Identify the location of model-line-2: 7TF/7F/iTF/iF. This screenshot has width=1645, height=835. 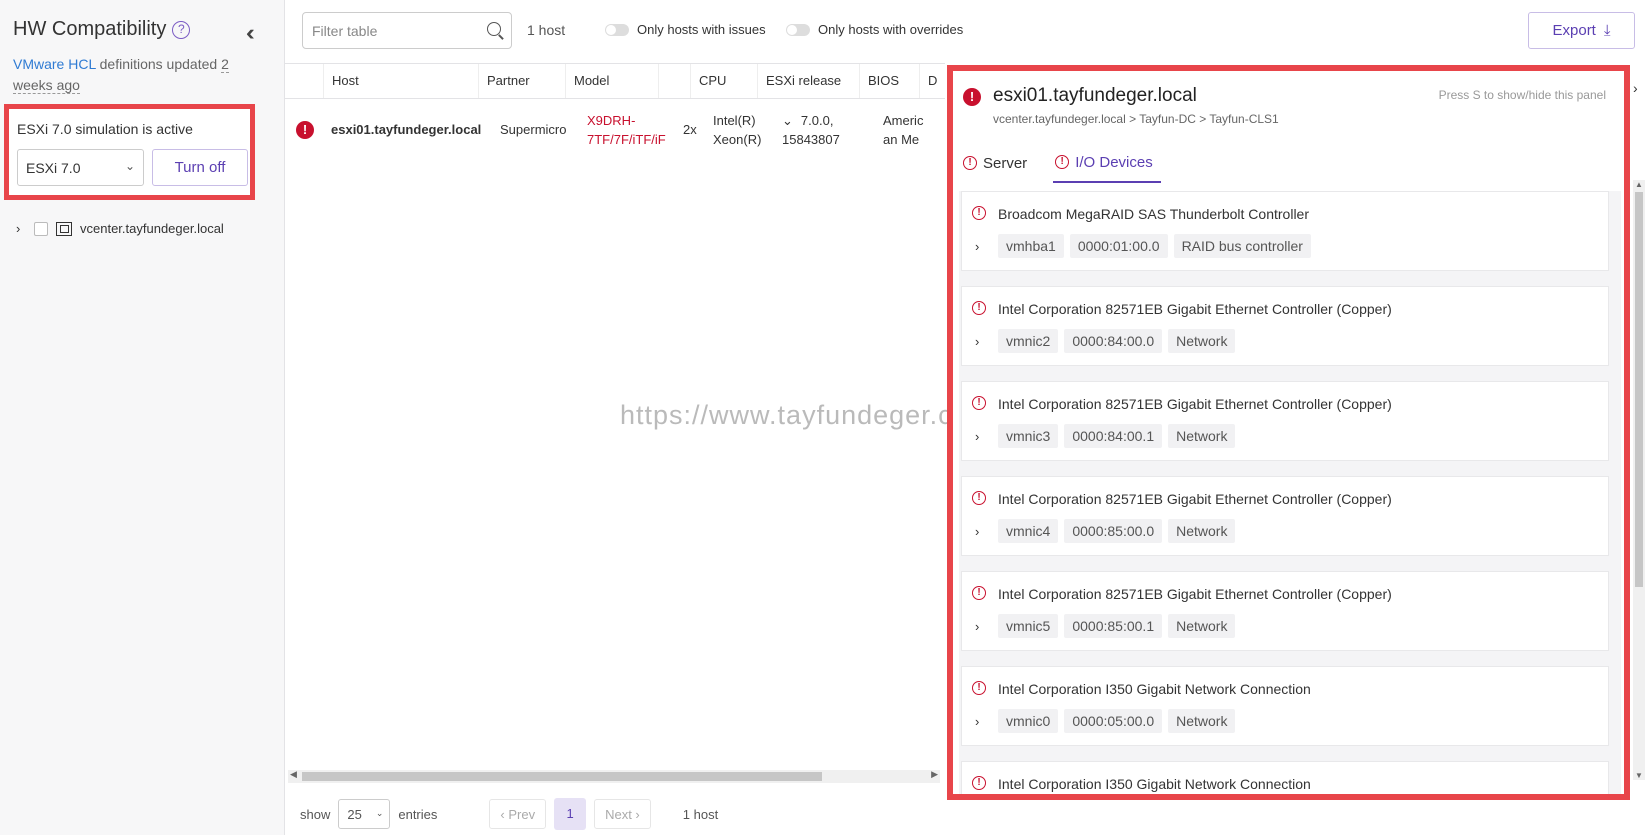
(626, 139).